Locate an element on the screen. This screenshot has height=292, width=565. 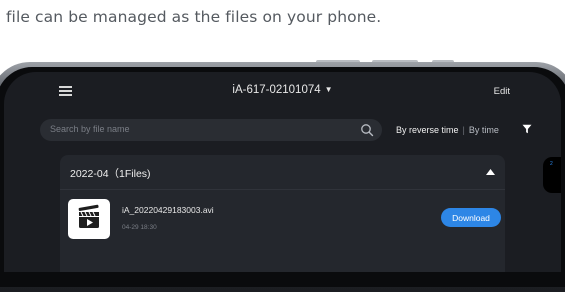
download-button: Download is located at coordinates (471, 217).